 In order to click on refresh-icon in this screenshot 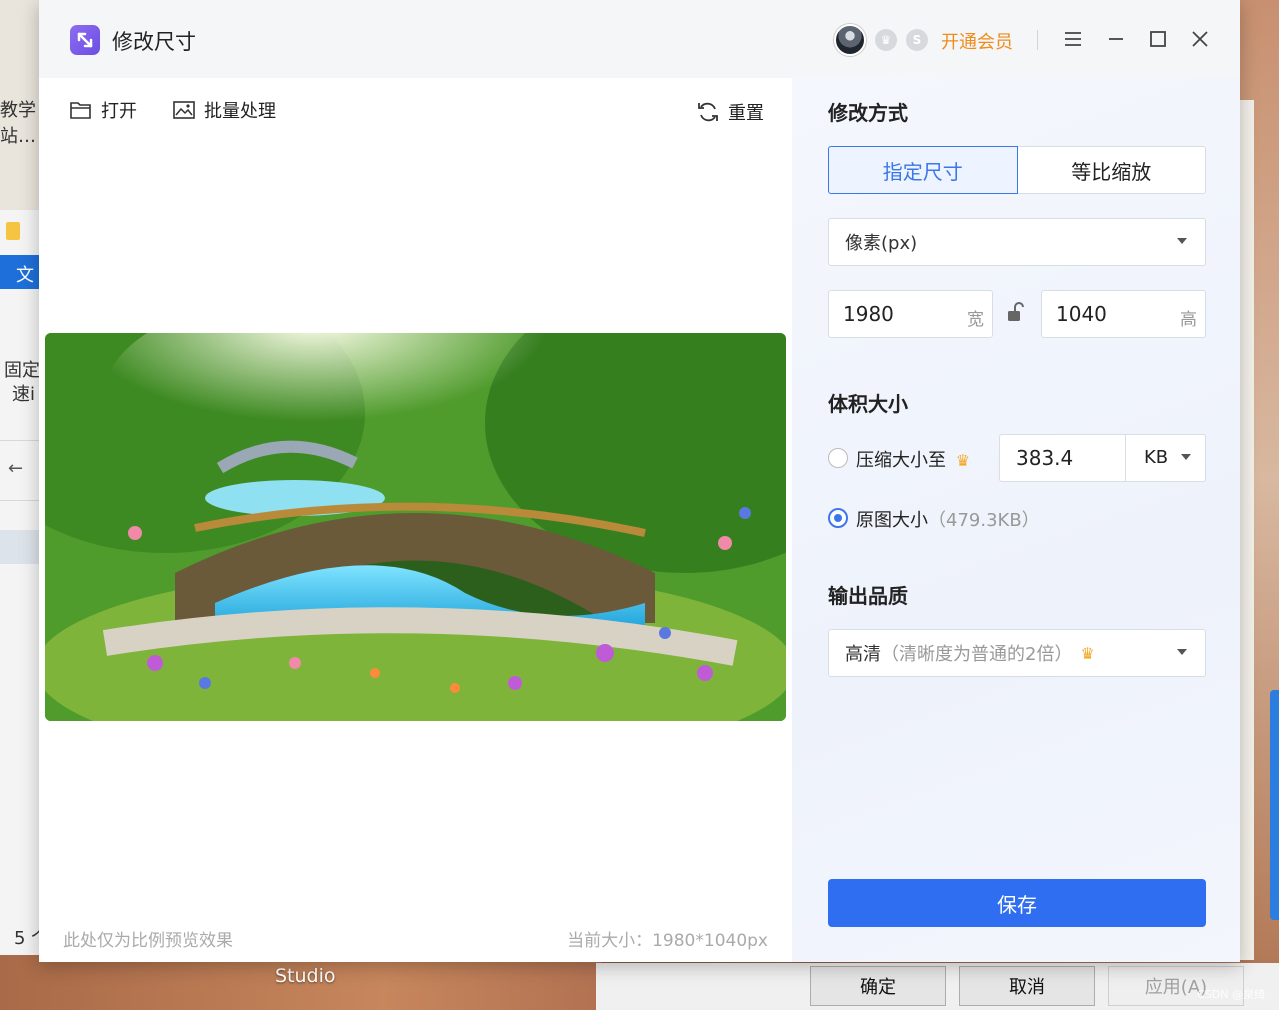, I will do `click(708, 112)`.